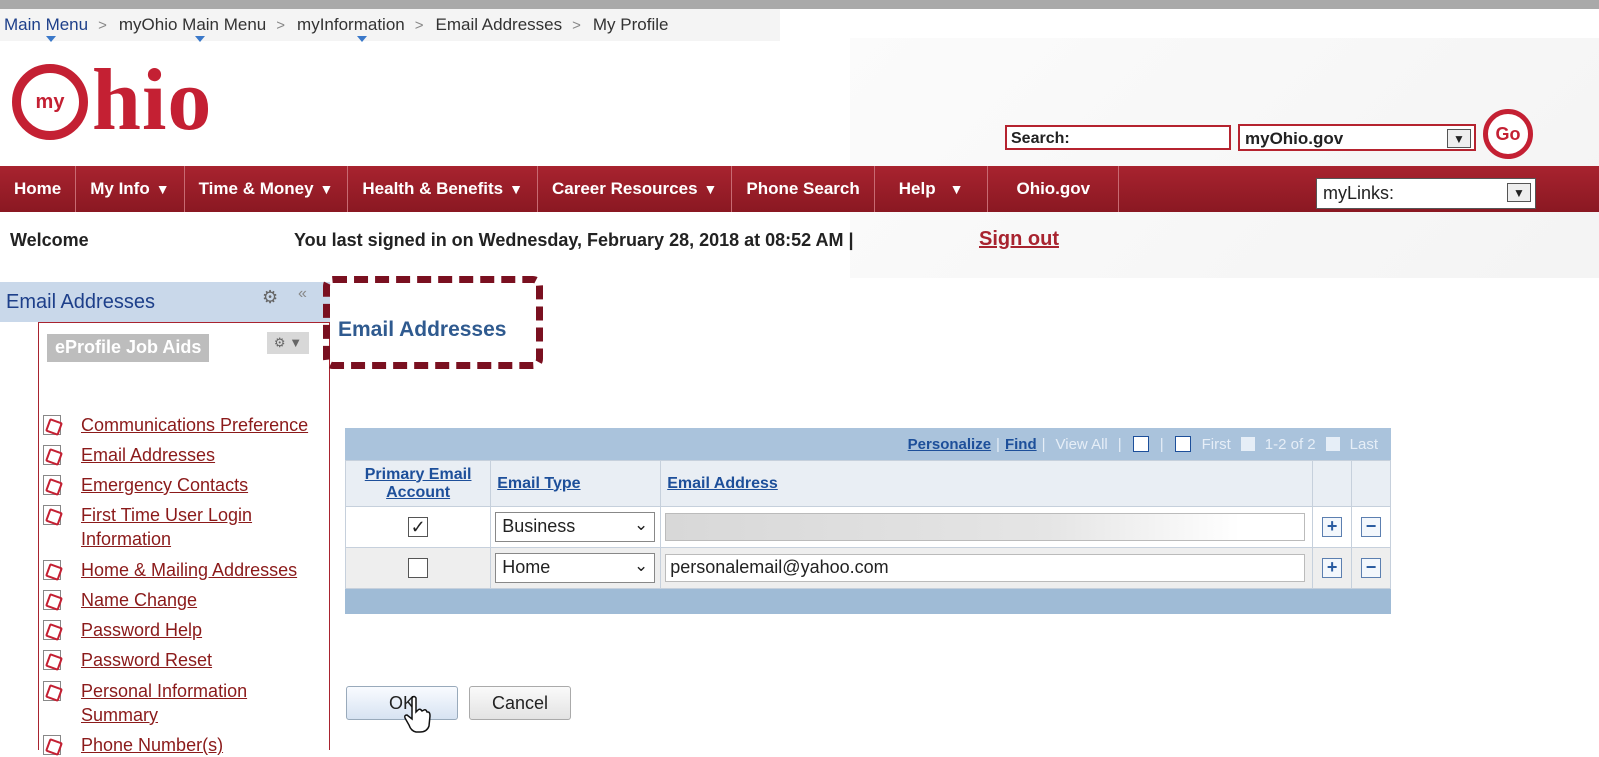 This screenshot has height=757, width=1599. I want to click on primary-checkbox: ✓, so click(418, 527).